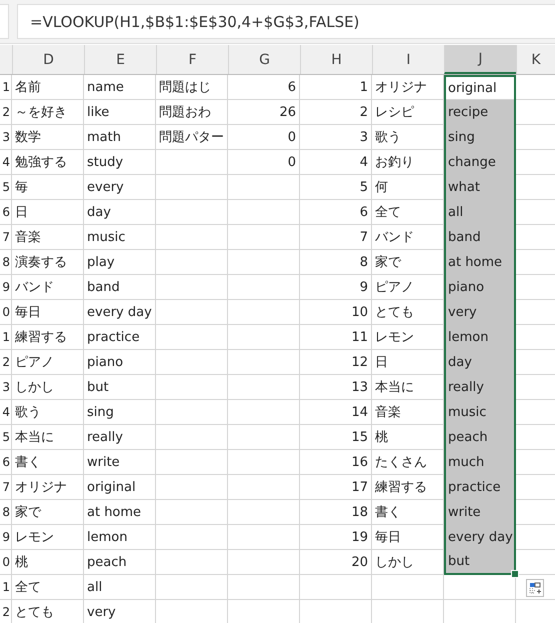 The width and height of the screenshot is (555, 623). I want to click on table-cell-text: 歌う, so click(388, 138).